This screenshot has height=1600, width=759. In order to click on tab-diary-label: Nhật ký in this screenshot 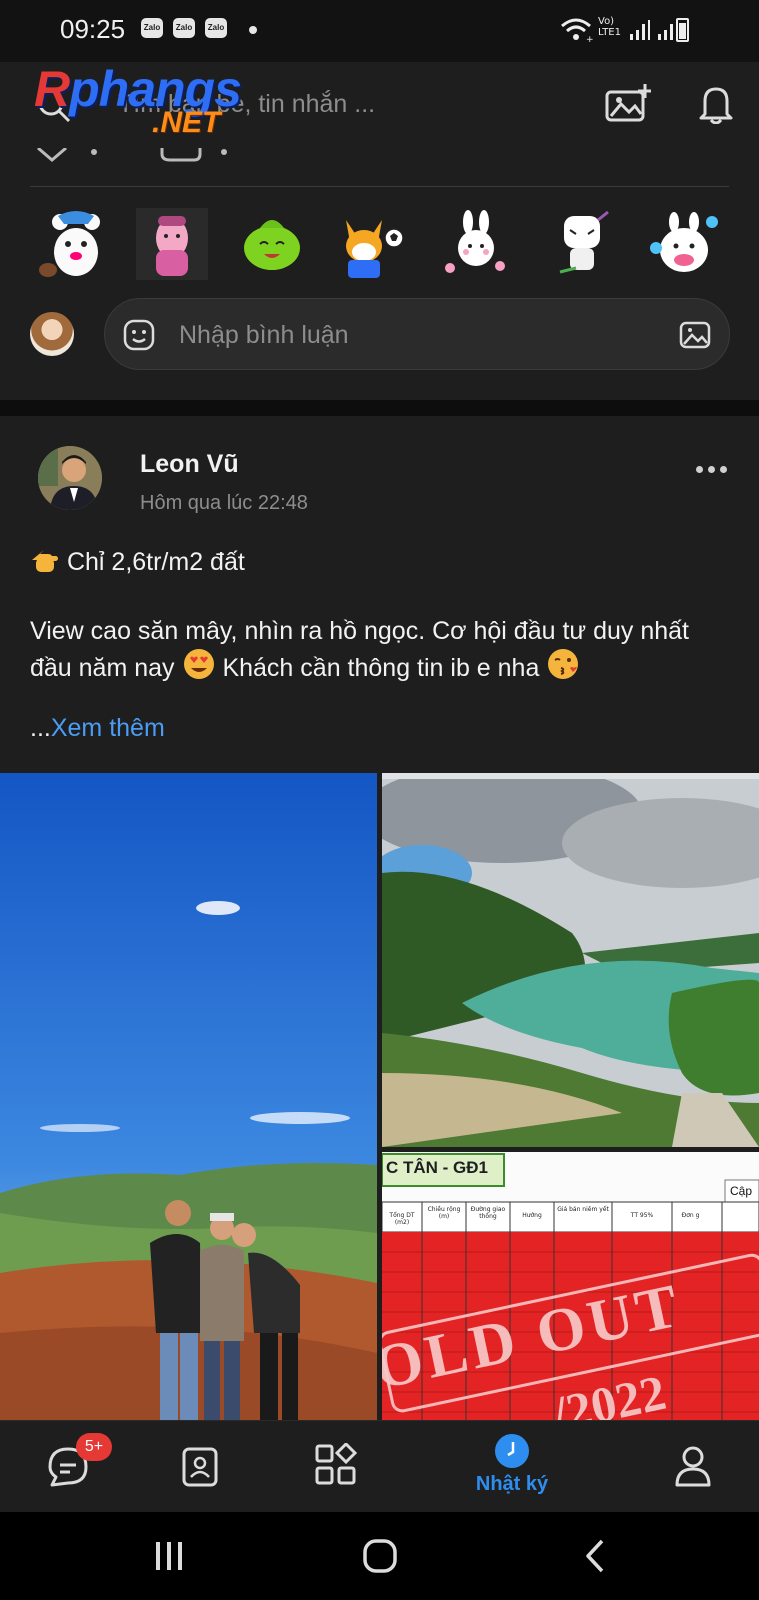, I will do `click(512, 1484)`.